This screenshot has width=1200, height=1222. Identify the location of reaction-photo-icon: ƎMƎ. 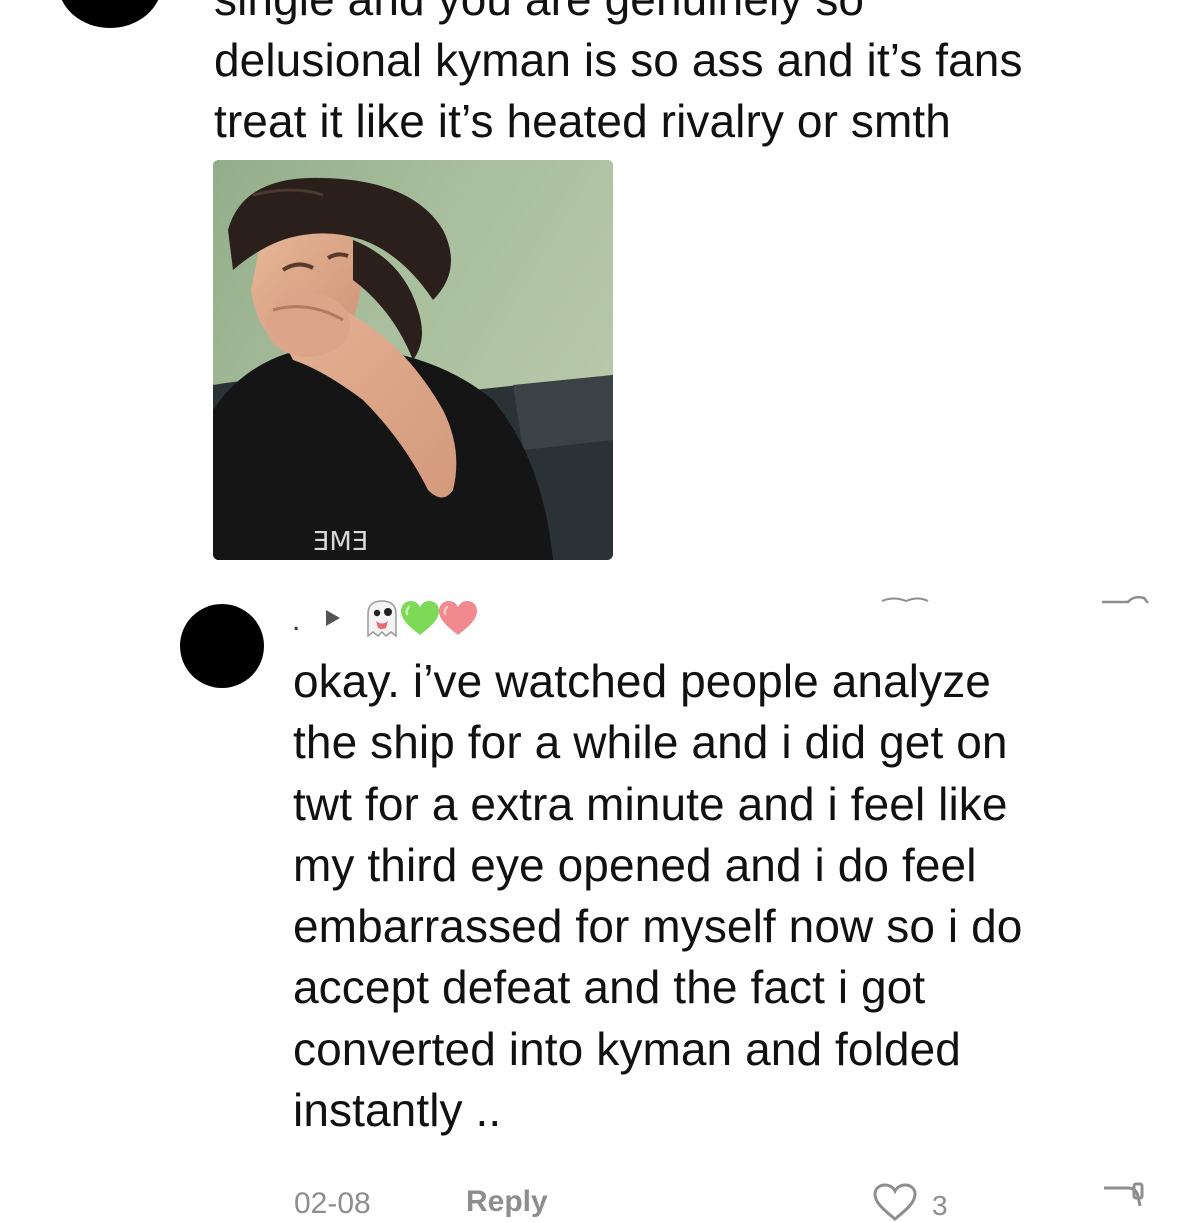
(413, 360).